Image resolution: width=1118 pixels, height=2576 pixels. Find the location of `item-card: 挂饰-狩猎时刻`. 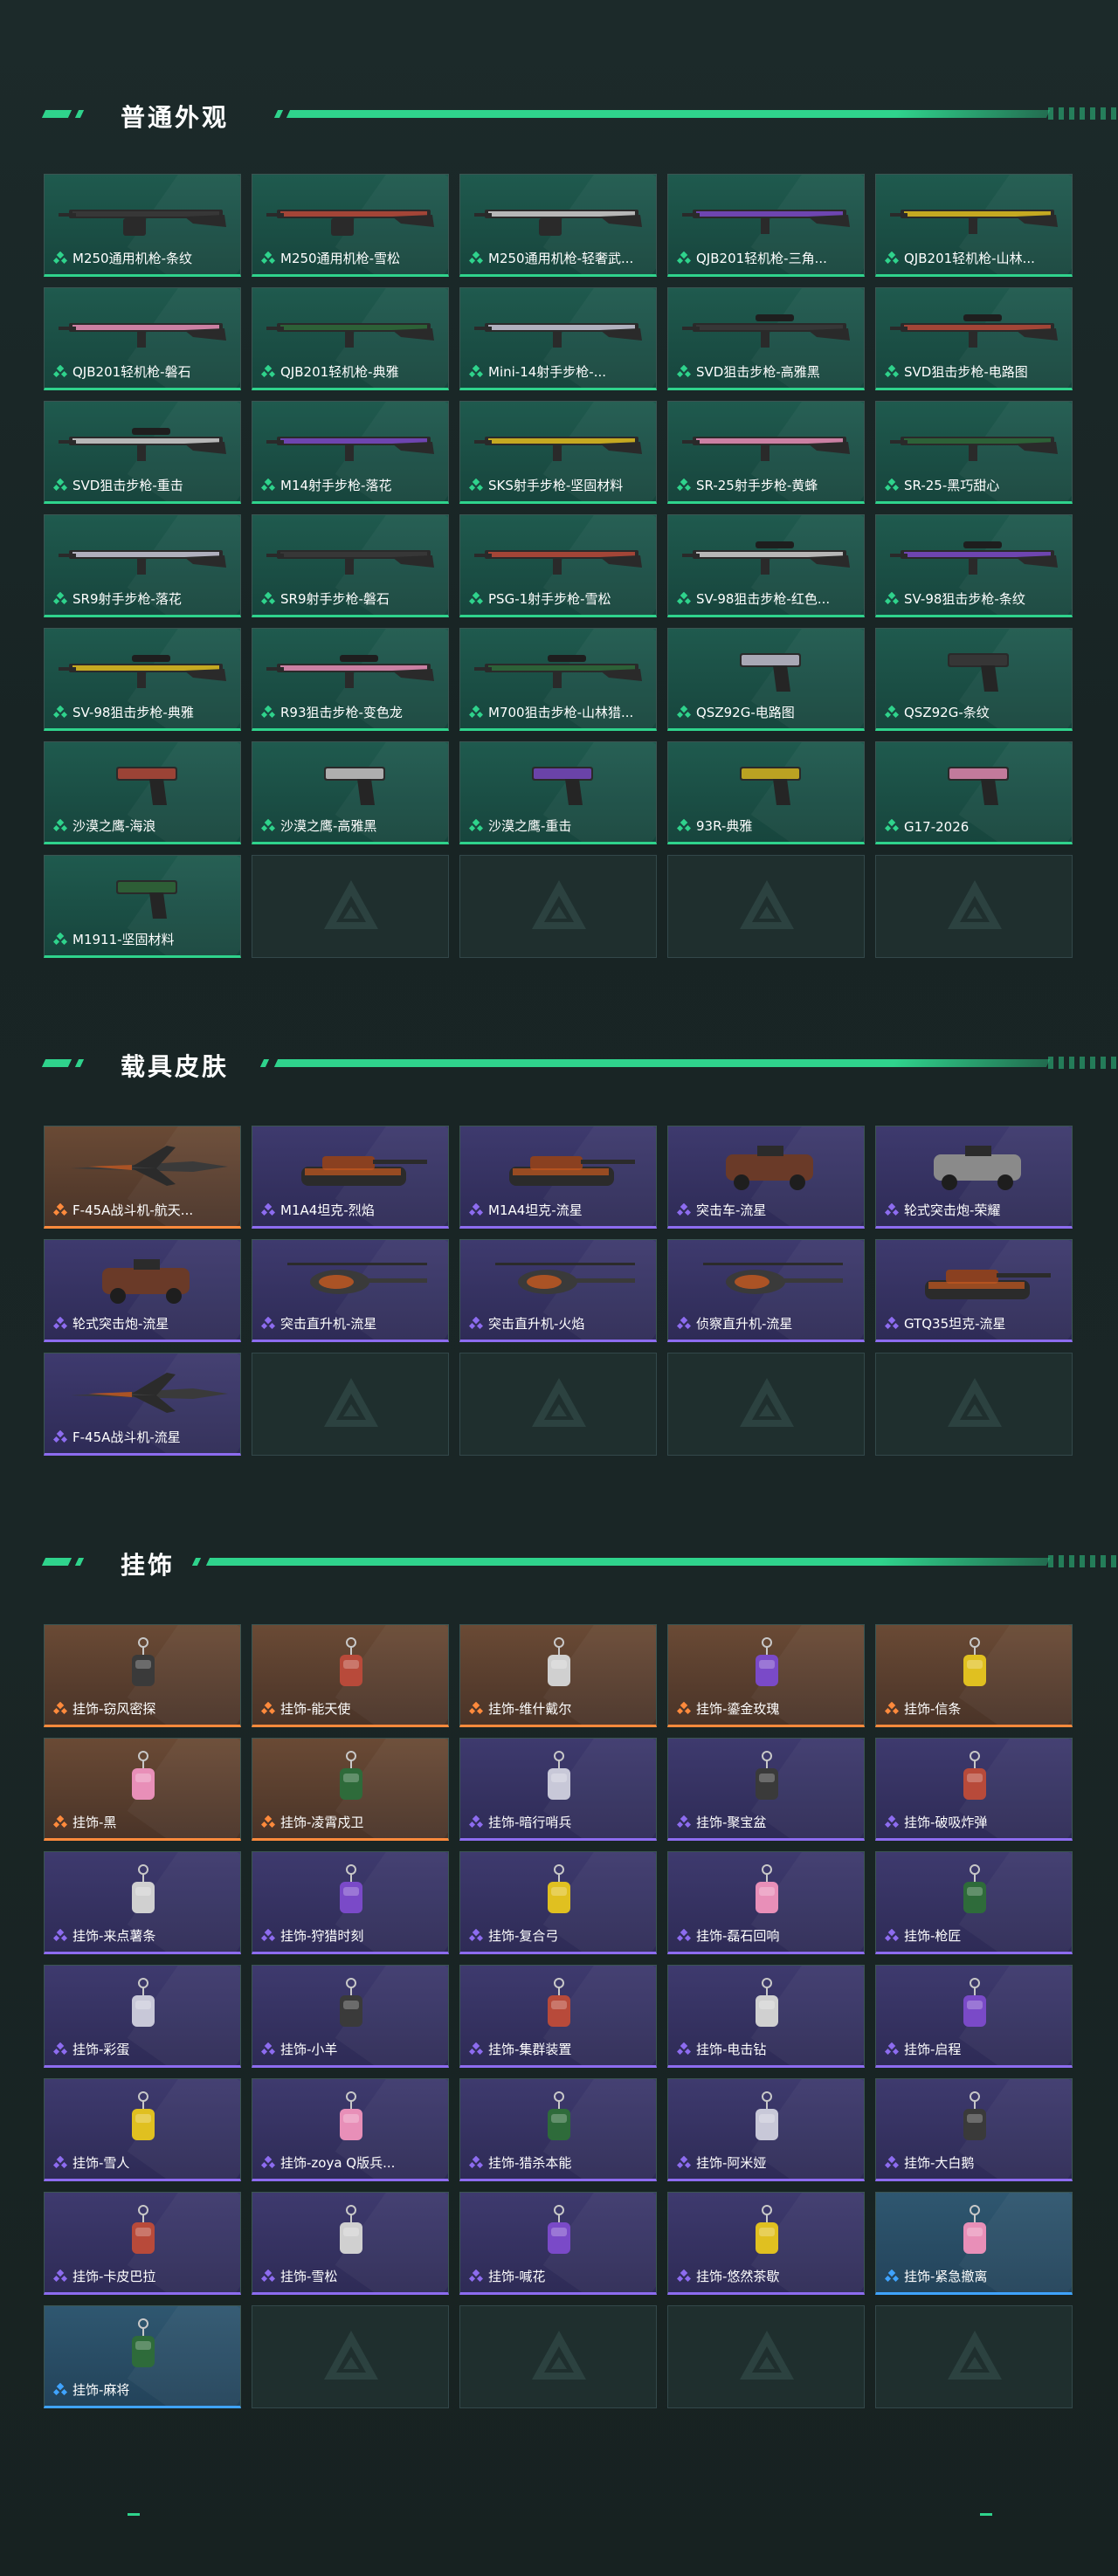

item-card: 挂饰-狩猎时刻 is located at coordinates (350, 1902).